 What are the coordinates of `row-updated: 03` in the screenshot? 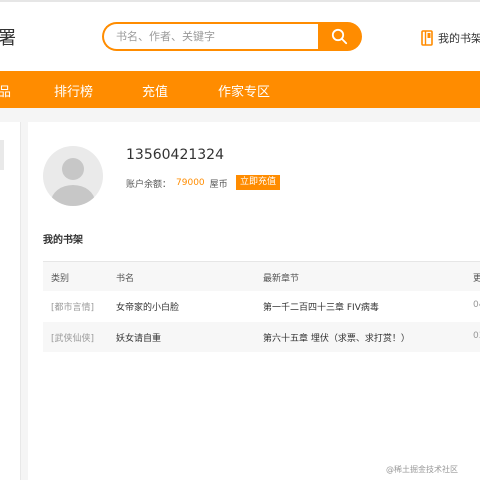 It's located at (476, 336).